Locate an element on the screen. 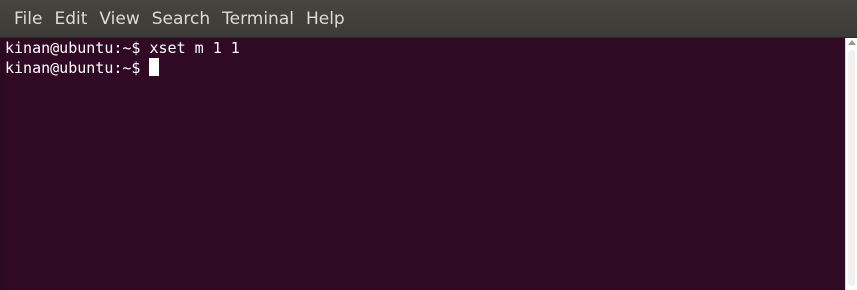 This screenshot has height=290, width=857. terminal-line-text: kinan@ubuntu:~$ xset m 1 1 is located at coordinates (122, 48).